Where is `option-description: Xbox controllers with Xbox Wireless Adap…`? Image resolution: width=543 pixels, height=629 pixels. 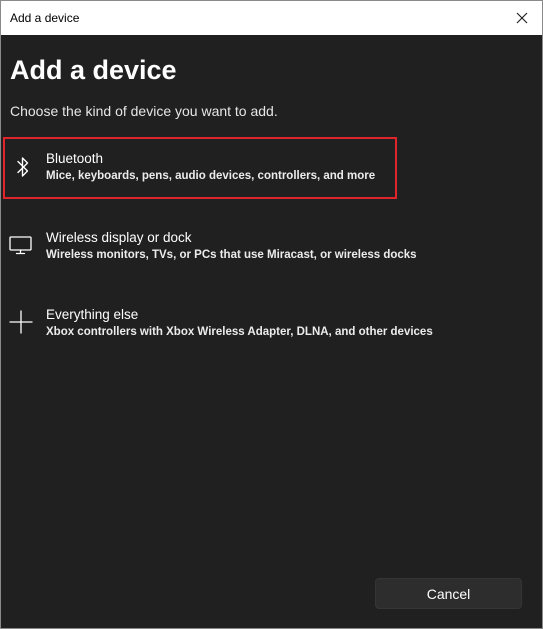 option-description: Xbox controllers with Xbox Wireless Adap… is located at coordinates (239, 332).